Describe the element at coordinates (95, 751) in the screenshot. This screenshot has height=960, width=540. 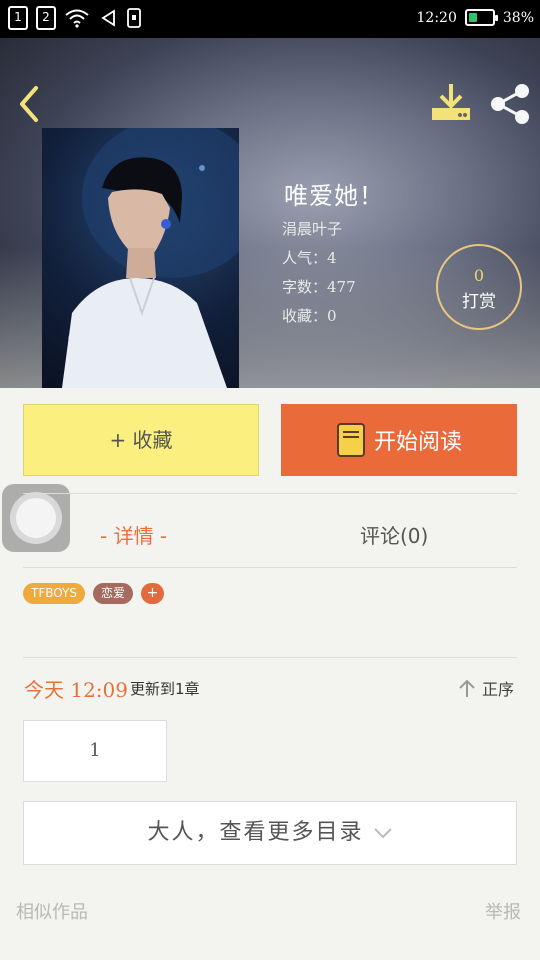
I see `chapter-item: 1` at that location.